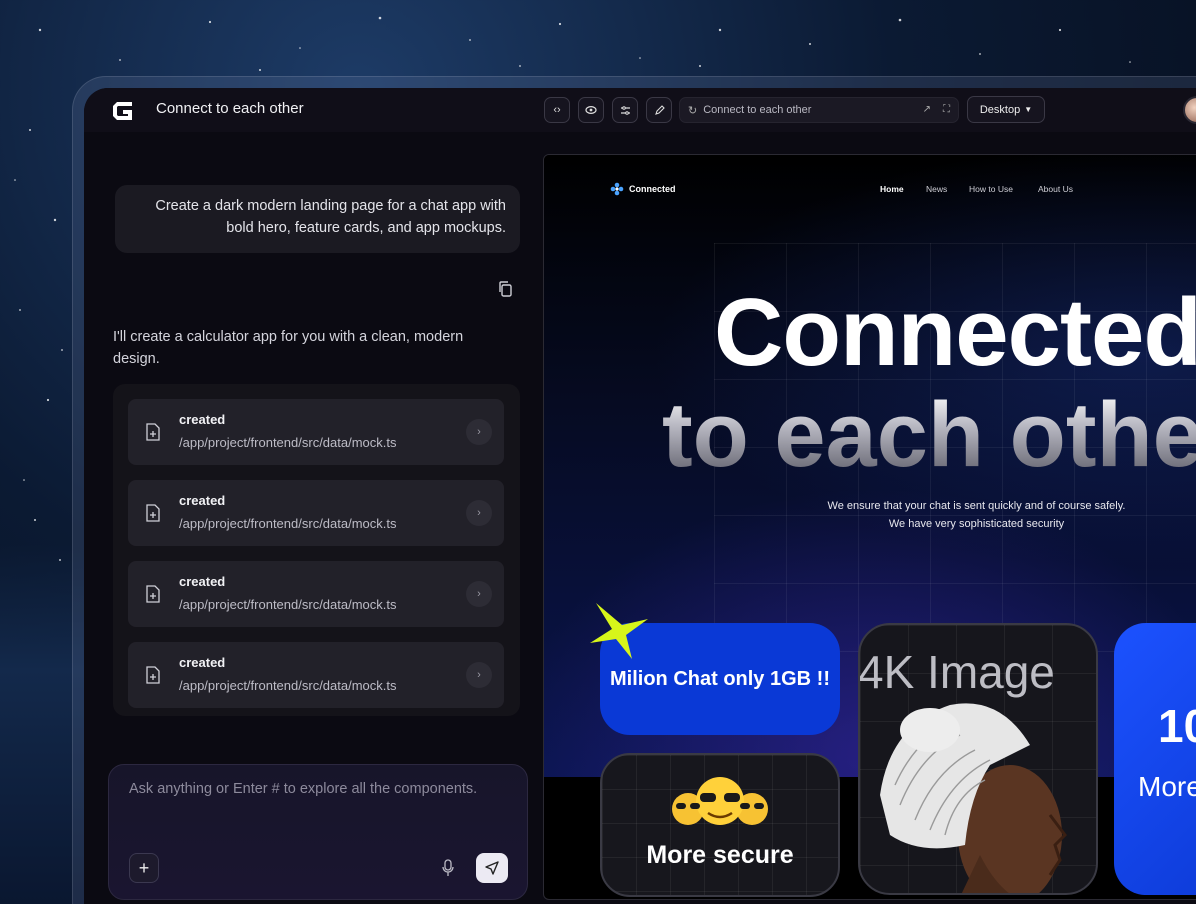  I want to click on url-bar: ↻ Connect to each other ↗ ⛶, so click(819, 110).